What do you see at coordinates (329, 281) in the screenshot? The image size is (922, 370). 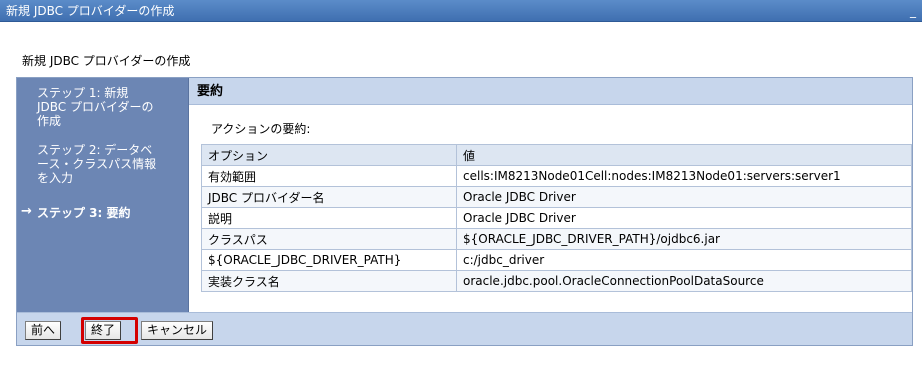 I see `option-cell: 実装クラス名` at bounding box center [329, 281].